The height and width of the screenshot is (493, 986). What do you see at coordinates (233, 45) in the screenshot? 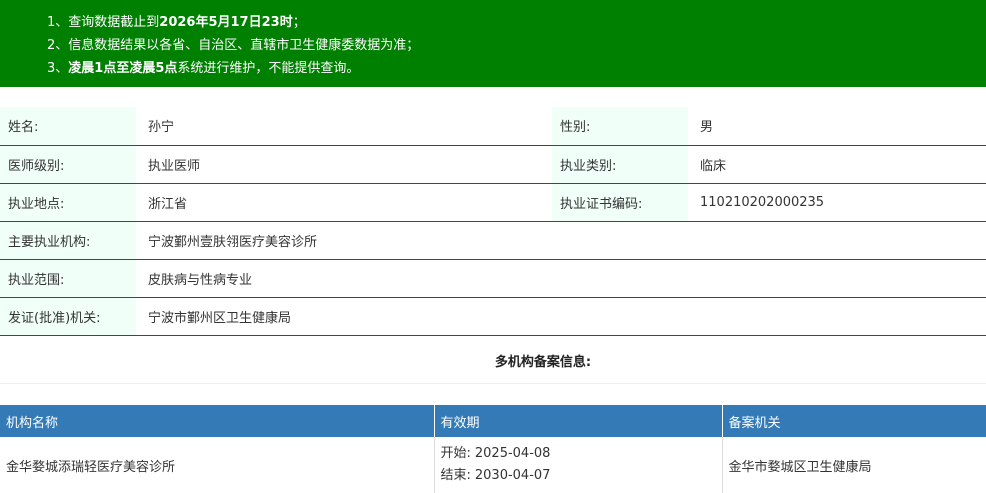
I see `notice-line-2: 2、信息数据结果以各省、自治区、直辖市卫生健康委数据为准；` at bounding box center [233, 45].